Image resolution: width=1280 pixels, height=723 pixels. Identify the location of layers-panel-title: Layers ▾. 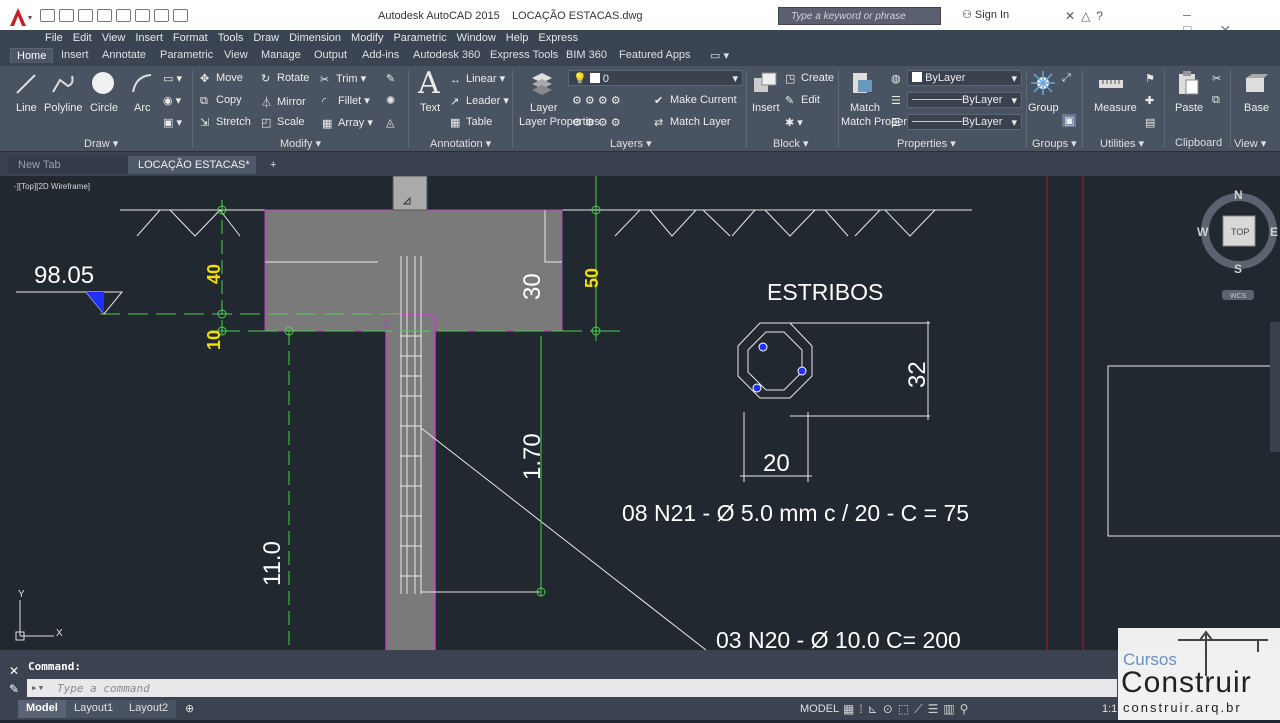
(631, 143).